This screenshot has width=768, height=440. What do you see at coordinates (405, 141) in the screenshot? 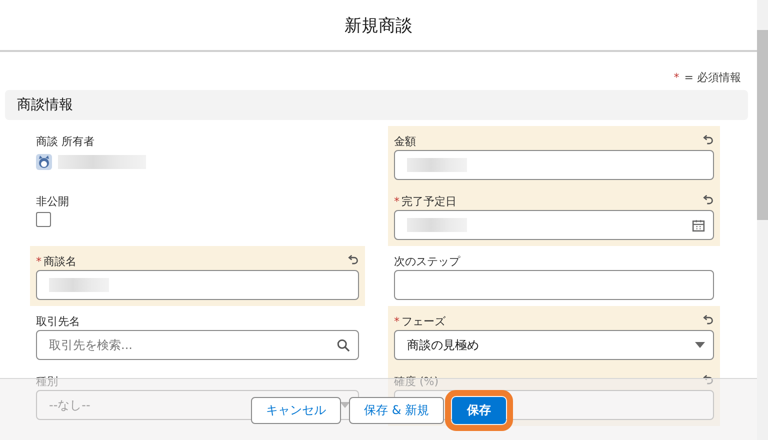
I see `field-label: 金額` at bounding box center [405, 141].